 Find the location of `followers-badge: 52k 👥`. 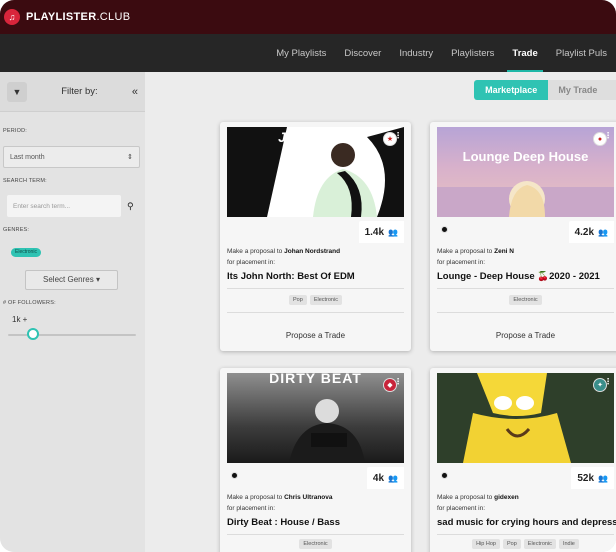

followers-badge: 52k 👥 is located at coordinates (592, 478).